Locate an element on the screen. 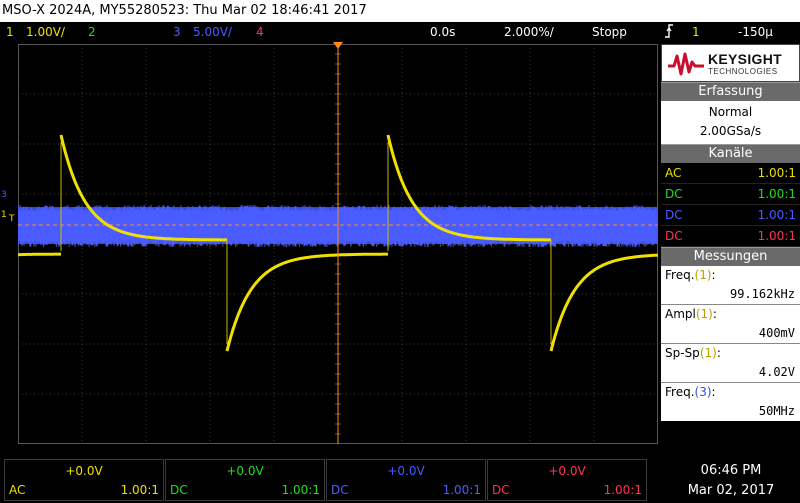  channels-panel: AC 1.00:1 DC 1.00:1 DC 1.00:1 DC 1.00:1 is located at coordinates (730, 205).